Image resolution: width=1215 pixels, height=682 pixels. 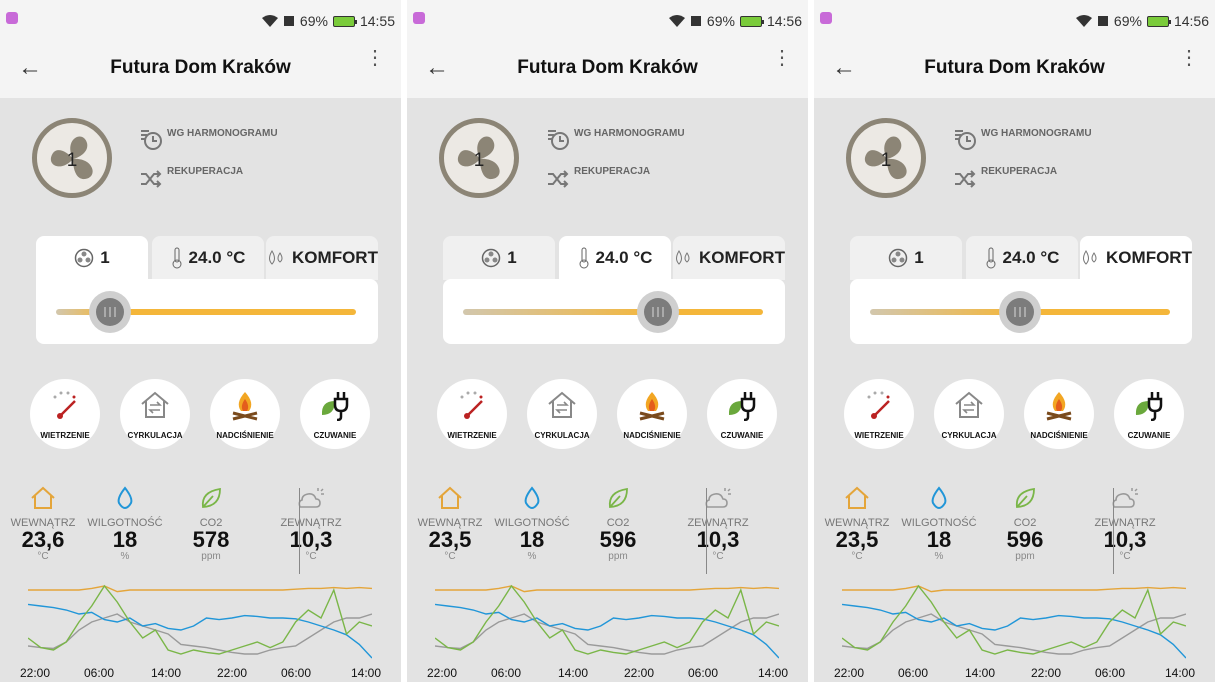 What do you see at coordinates (879, 435) in the screenshot?
I see `airing-button-label: WIETRZENIE` at bounding box center [879, 435].